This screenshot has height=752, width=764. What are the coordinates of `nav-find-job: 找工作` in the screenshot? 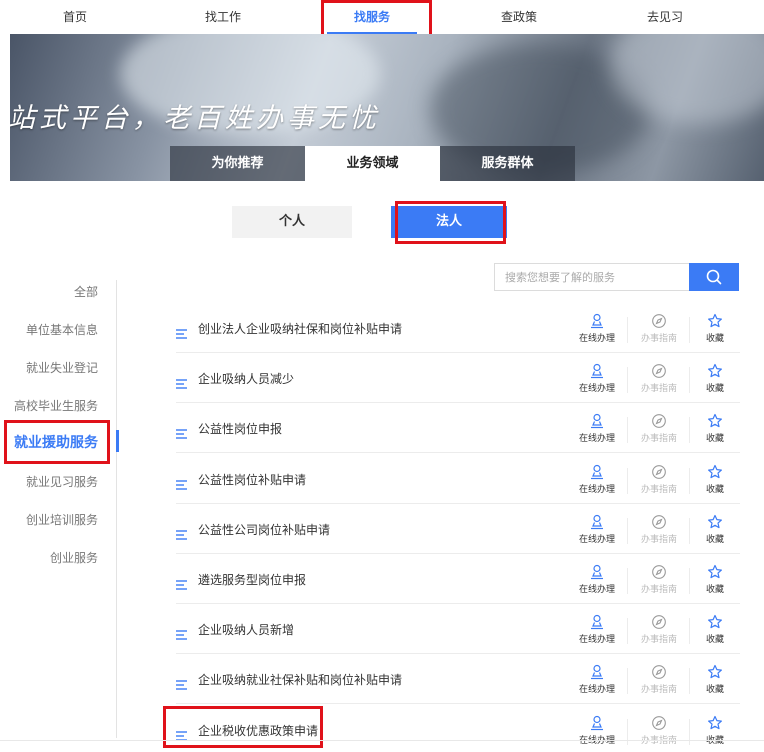 It's located at (223, 17).